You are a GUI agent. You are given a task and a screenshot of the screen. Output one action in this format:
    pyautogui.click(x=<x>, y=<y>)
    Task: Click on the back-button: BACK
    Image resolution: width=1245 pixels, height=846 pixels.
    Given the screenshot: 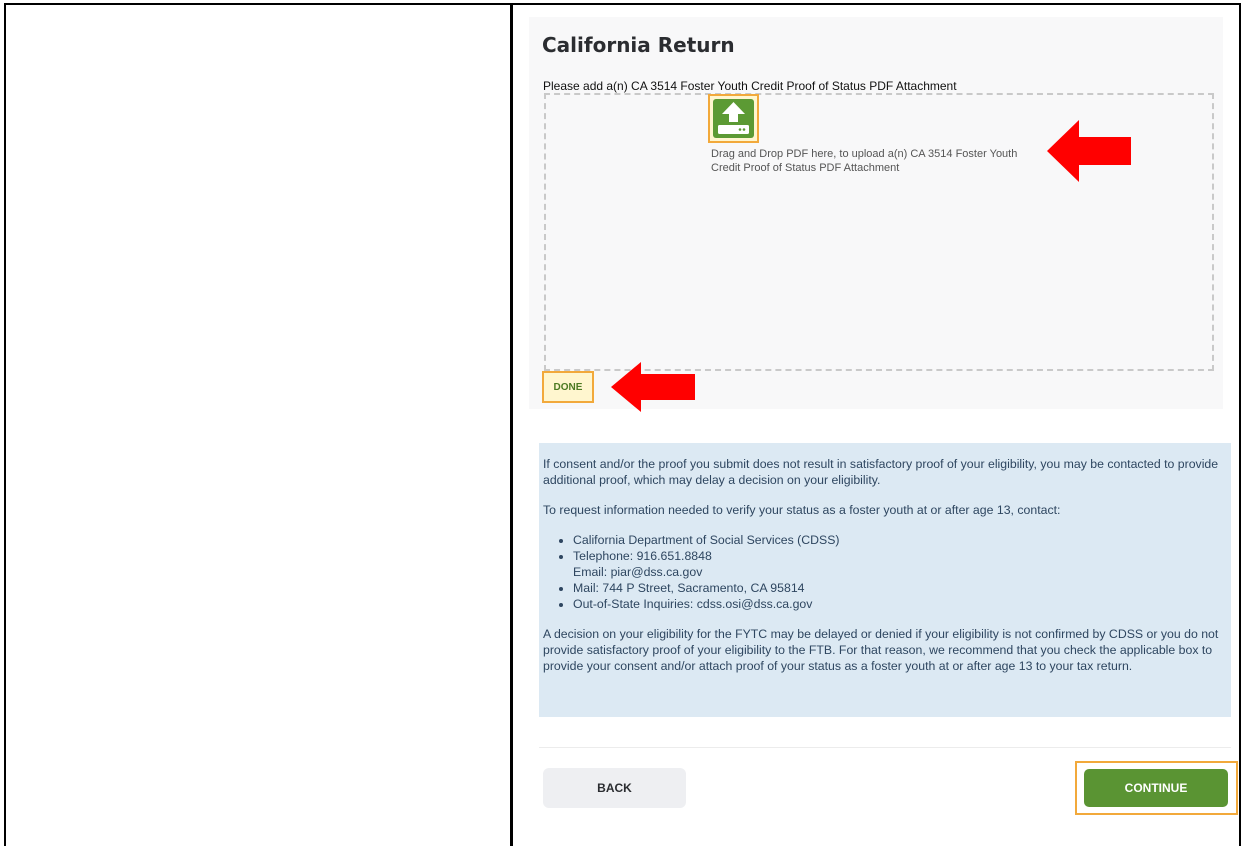 What is the action you would take?
    pyautogui.click(x=614, y=788)
    